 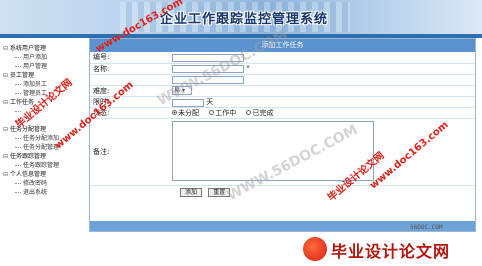 I want to click on sidebar-group-assignment: ⊟ 任务分配管理, so click(x=46, y=129).